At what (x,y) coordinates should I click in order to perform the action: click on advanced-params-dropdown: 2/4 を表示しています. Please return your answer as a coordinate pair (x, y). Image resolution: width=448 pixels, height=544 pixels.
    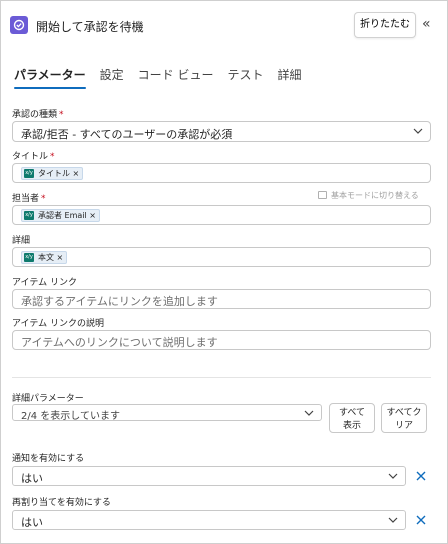
    Looking at the image, I should click on (167, 413).